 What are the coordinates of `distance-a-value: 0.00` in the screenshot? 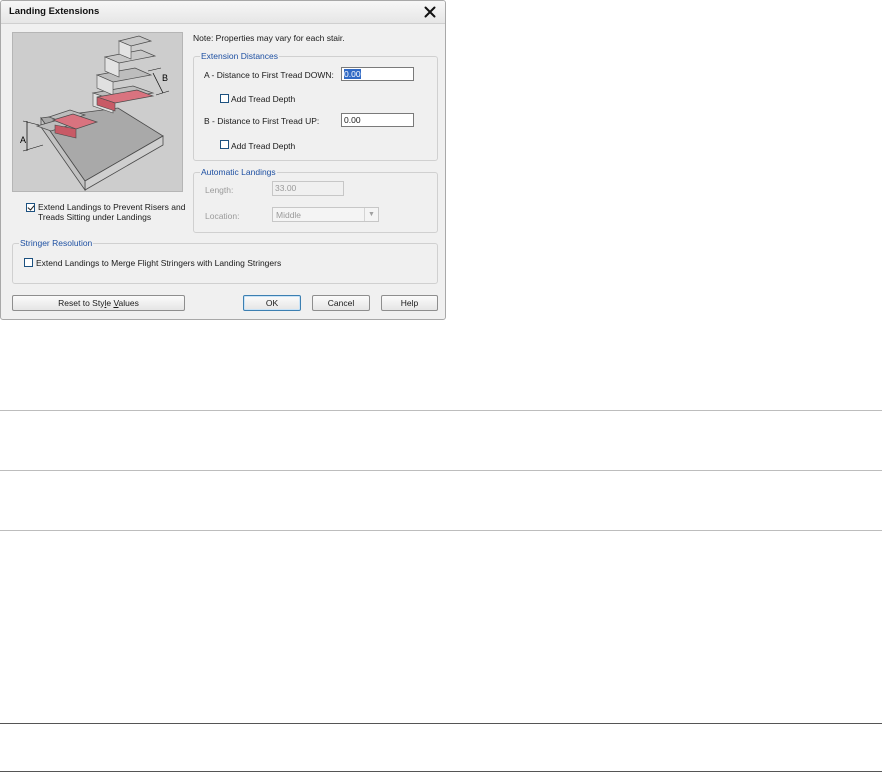 It's located at (352, 74).